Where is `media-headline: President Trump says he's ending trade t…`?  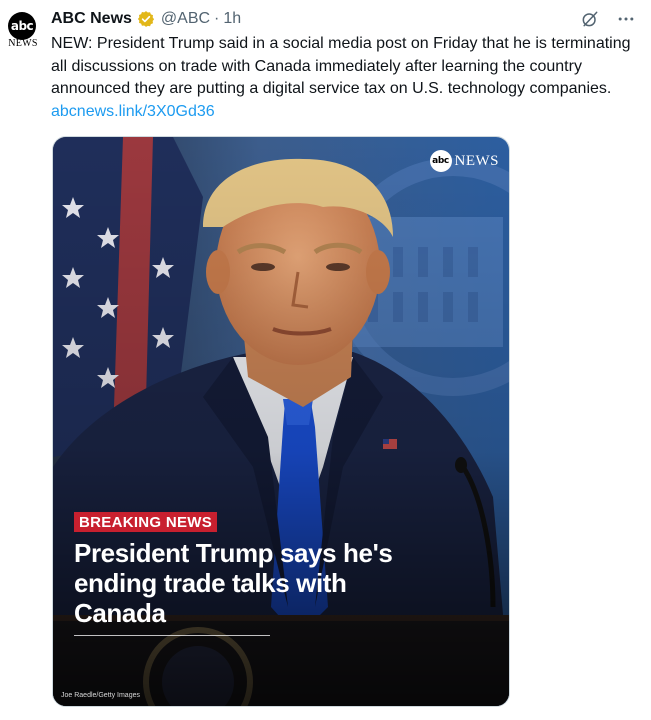
media-headline: President Trump says he's ending trade t… is located at coordinates (233, 583).